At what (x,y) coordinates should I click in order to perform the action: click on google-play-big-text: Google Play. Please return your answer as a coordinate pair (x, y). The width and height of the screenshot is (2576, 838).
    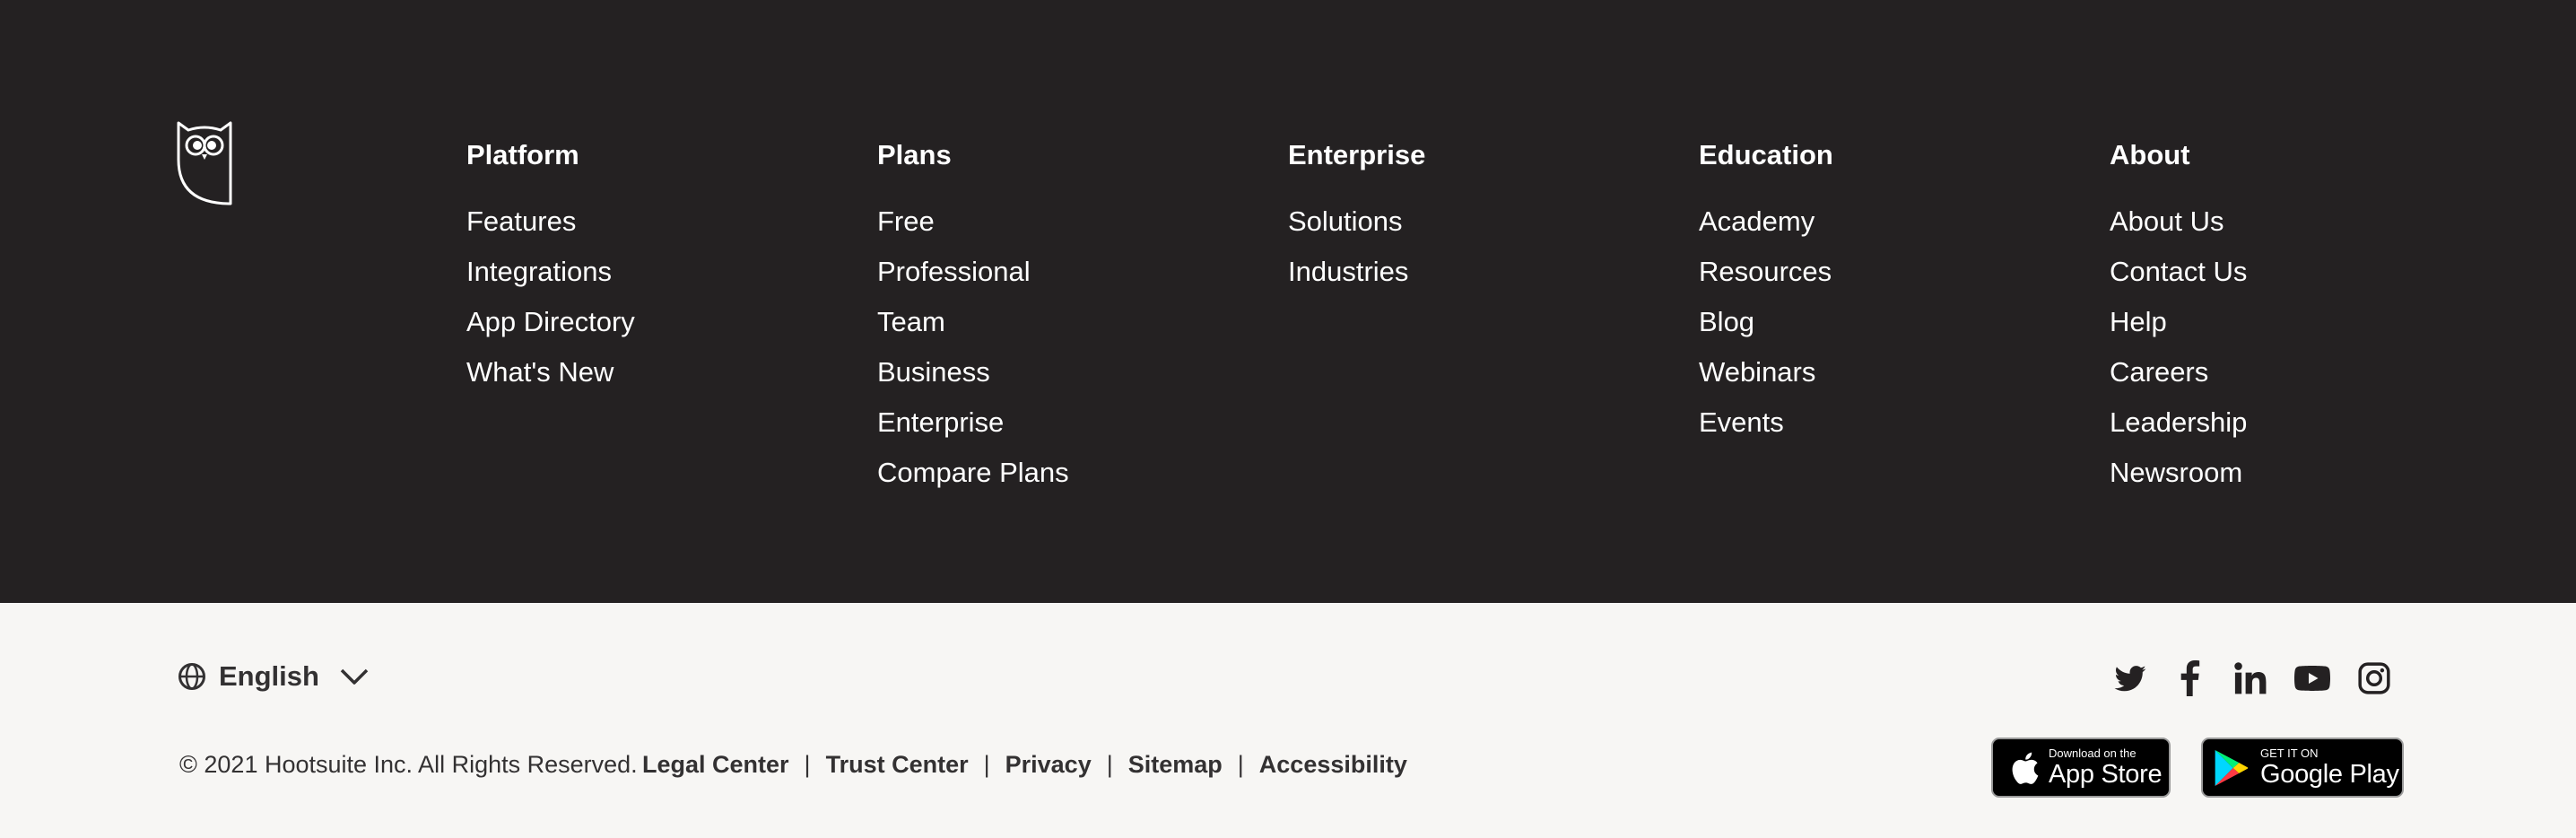
    Looking at the image, I should click on (2329, 774).